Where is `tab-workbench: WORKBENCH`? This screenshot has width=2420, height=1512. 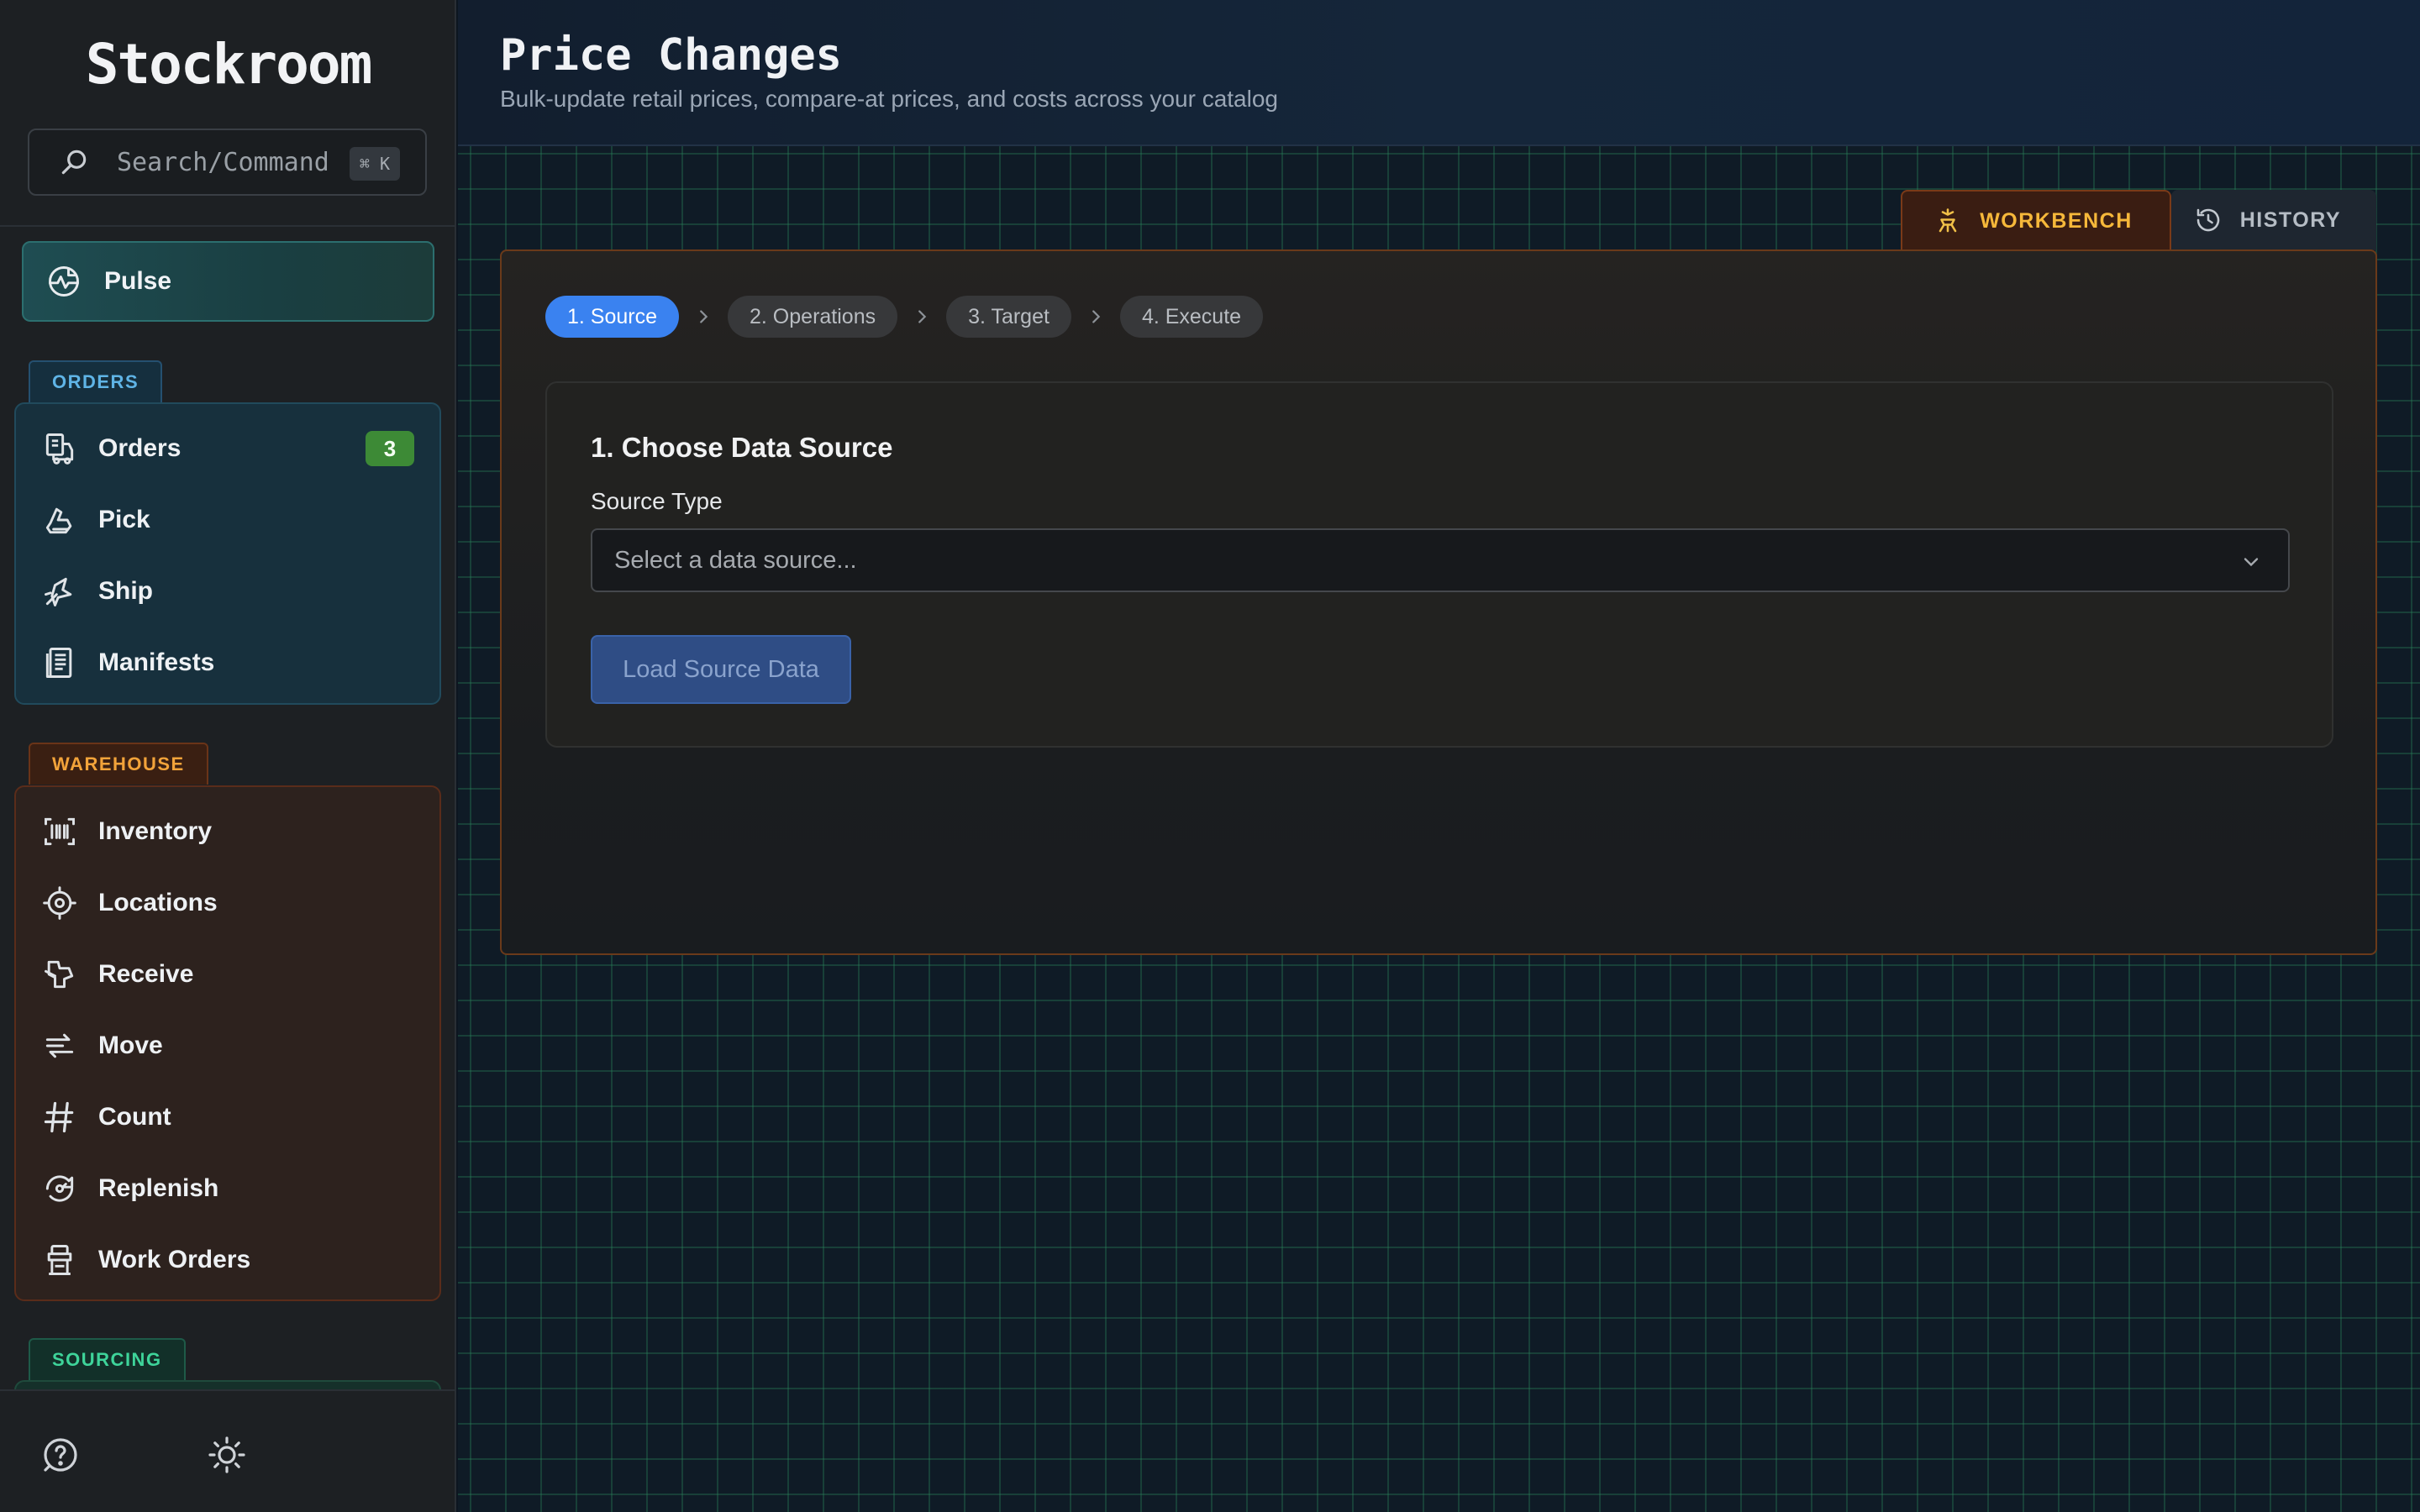
tab-workbench: WORKBENCH is located at coordinates (2036, 220).